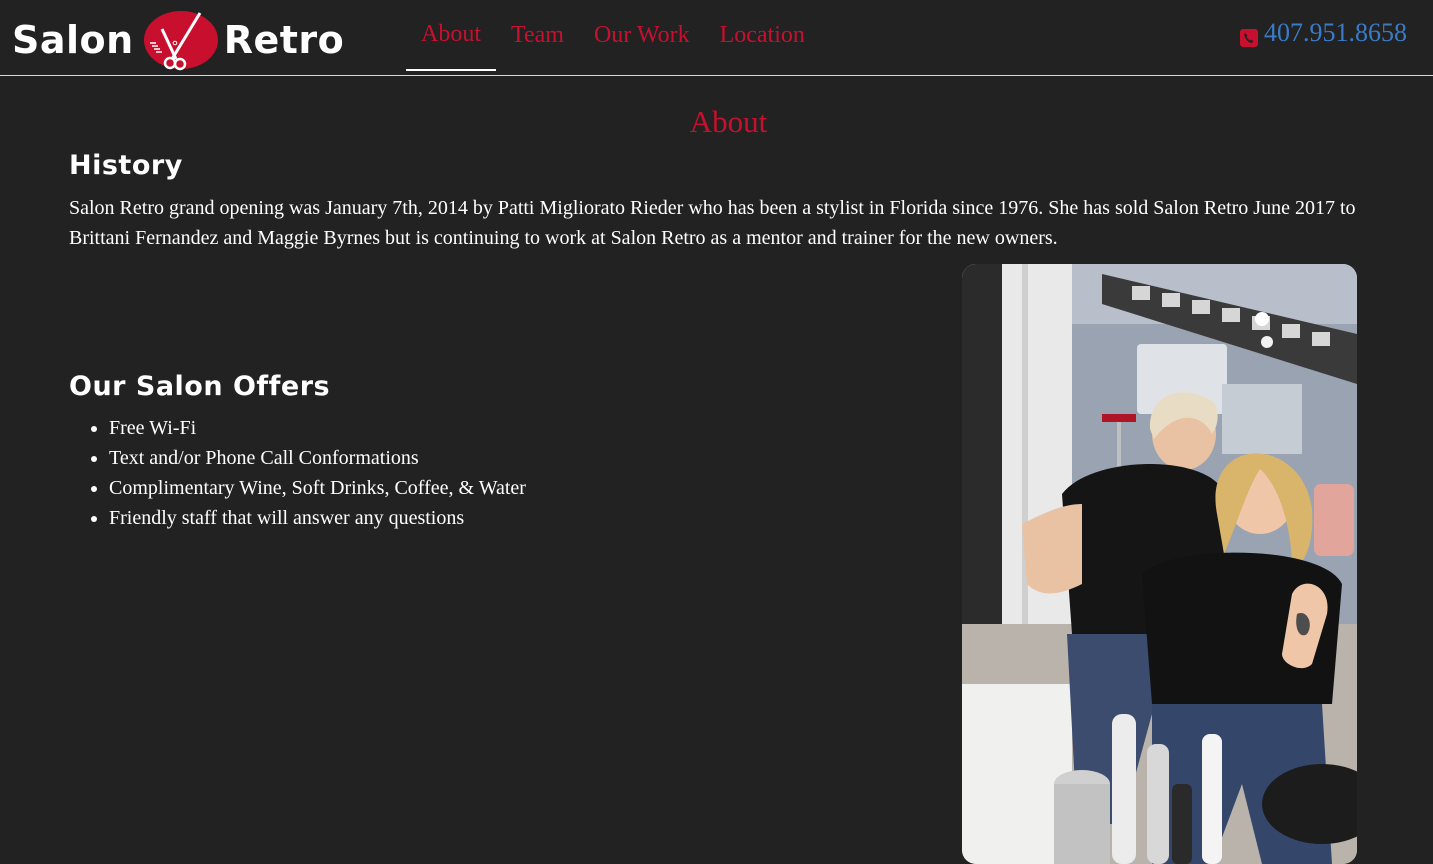 The width and height of the screenshot is (1433, 864). Describe the element at coordinates (1335, 32) in the screenshot. I see `phone-number: 407.951.8658` at that location.